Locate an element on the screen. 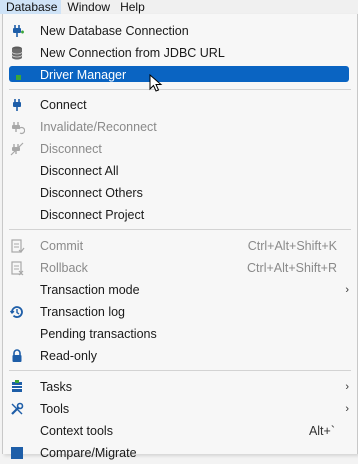 The width and height of the screenshot is (358, 464). driver-manager-icon is located at coordinates (18, 77).